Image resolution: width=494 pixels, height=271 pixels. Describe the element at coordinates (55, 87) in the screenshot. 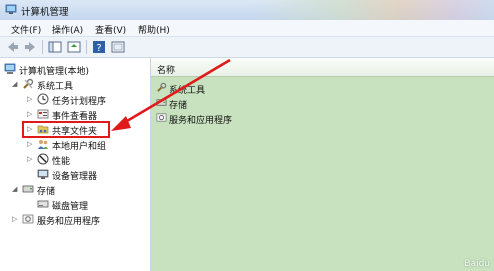

I see `tree-label-system-tools: 系统工具` at that location.